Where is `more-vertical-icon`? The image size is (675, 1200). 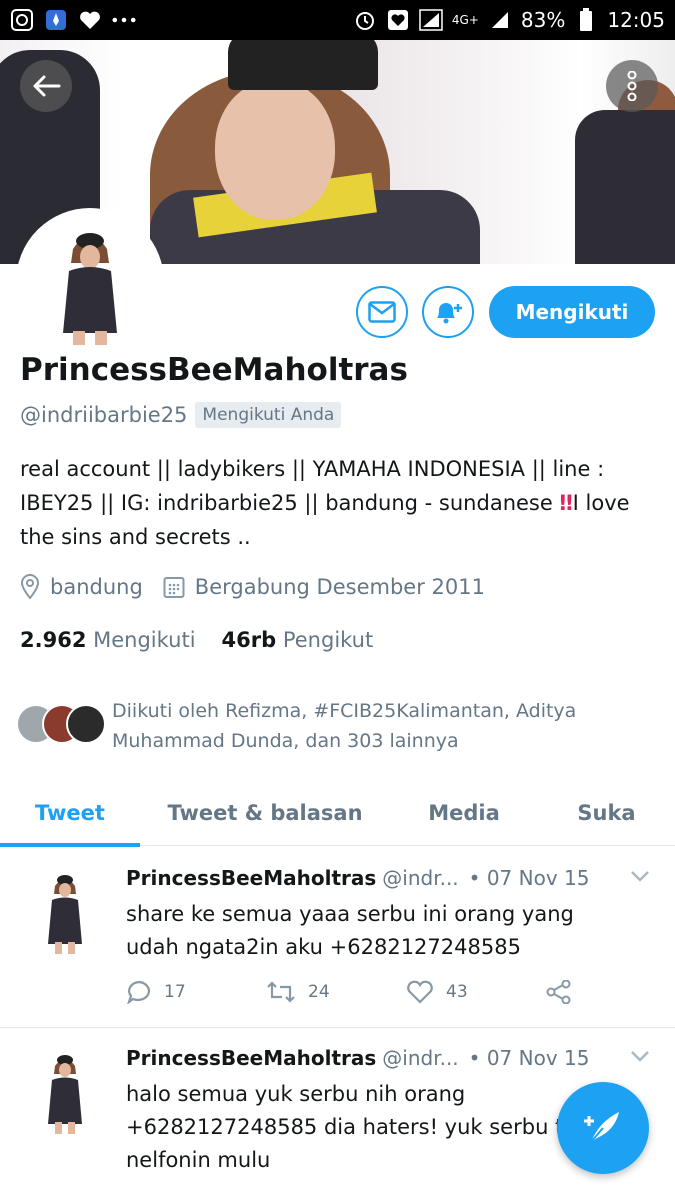
more-vertical-icon is located at coordinates (632, 86).